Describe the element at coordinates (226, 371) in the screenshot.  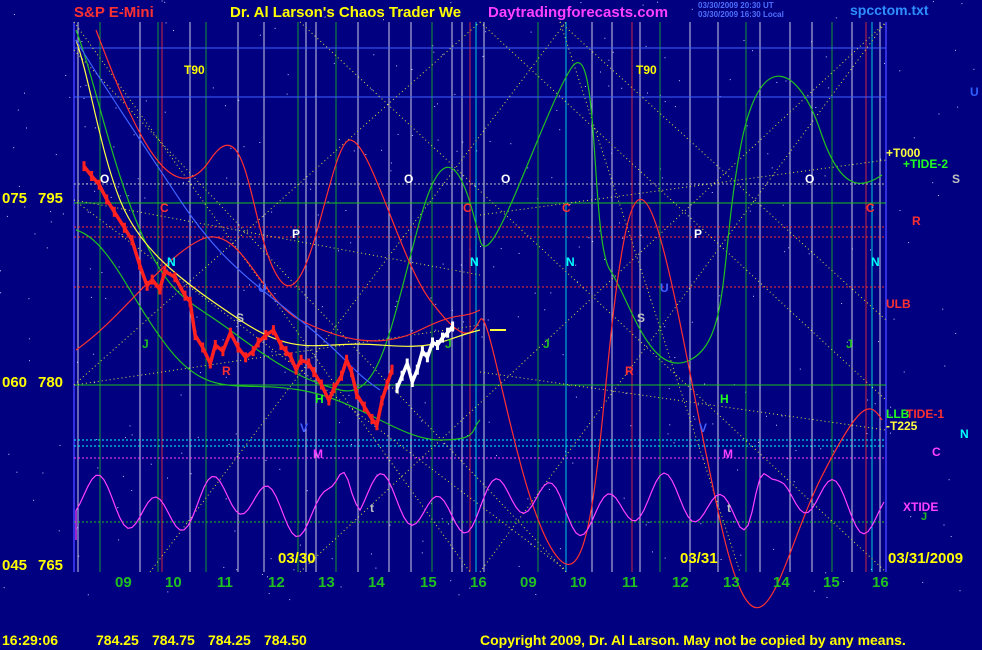
I see `planet-glyph-label: R` at that location.